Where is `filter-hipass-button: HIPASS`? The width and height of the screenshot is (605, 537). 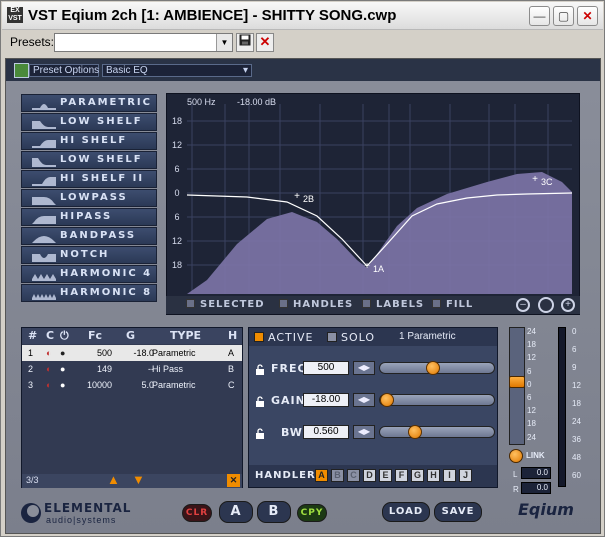 filter-hipass-button: HIPASS is located at coordinates (89, 217).